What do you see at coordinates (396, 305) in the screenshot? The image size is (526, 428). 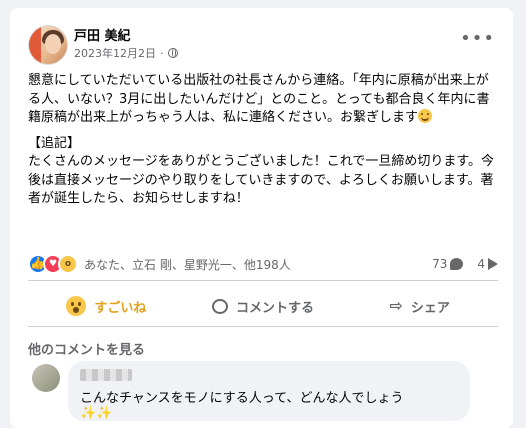 I see `share-icon: ⇨` at bounding box center [396, 305].